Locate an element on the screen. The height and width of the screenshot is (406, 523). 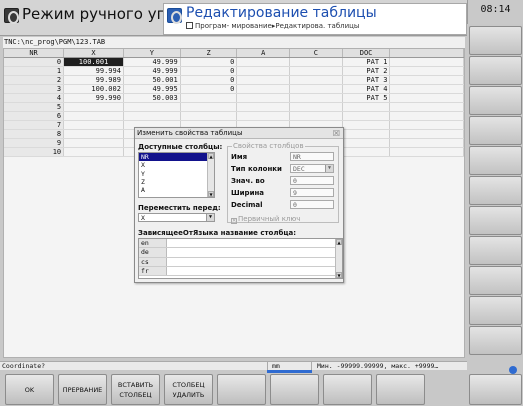
cell-nr: 5 is located at coordinates (34, 107).